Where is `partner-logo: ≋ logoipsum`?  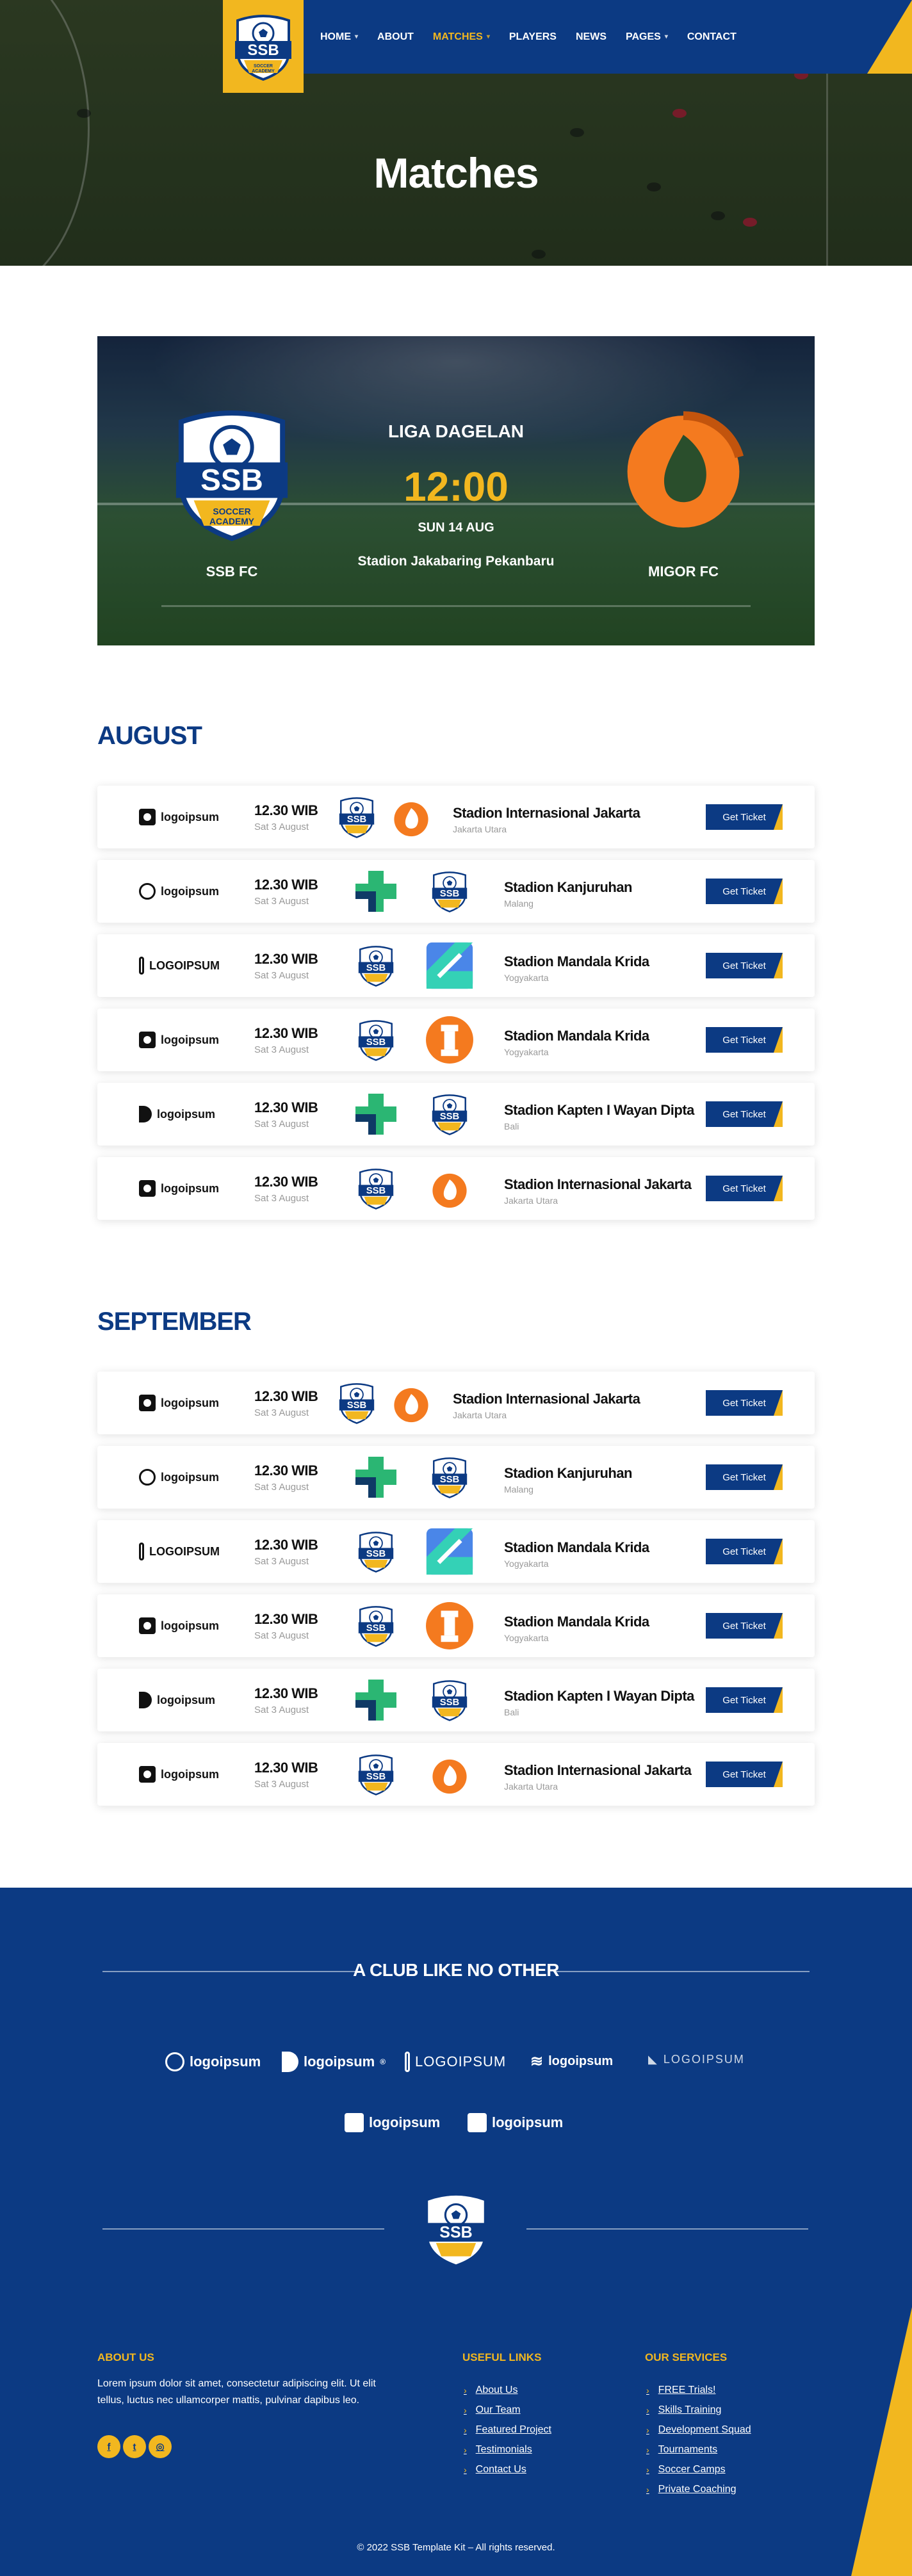
partner-logo: ≋ logoipsum is located at coordinates (572, 2061).